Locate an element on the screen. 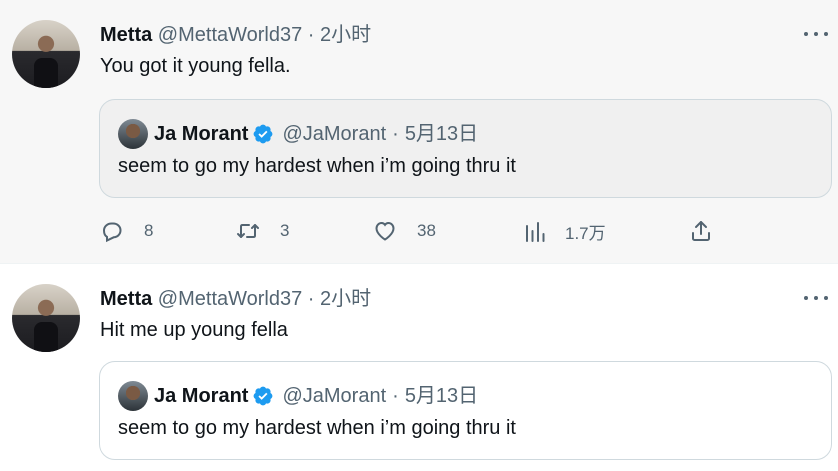 This screenshot has height=471, width=838. analytics-icon is located at coordinates (535, 231).